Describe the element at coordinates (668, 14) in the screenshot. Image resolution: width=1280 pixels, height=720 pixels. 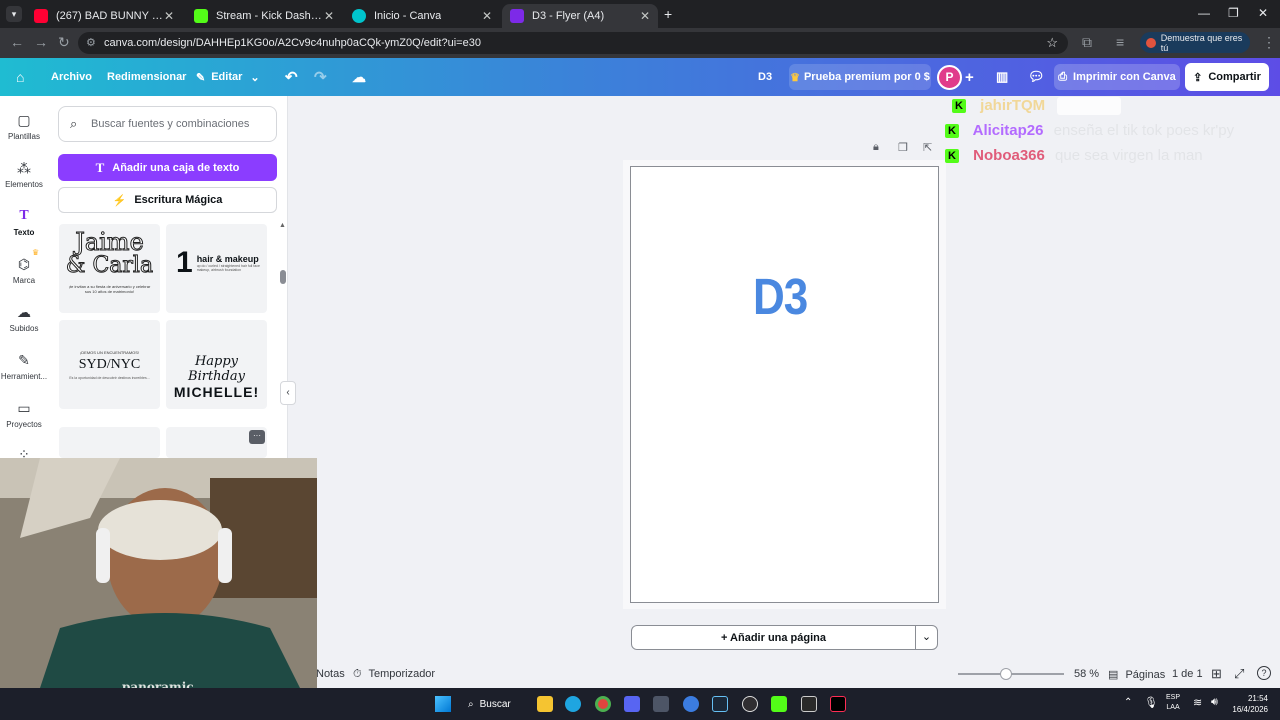
I see `new-tab-icon: +` at that location.